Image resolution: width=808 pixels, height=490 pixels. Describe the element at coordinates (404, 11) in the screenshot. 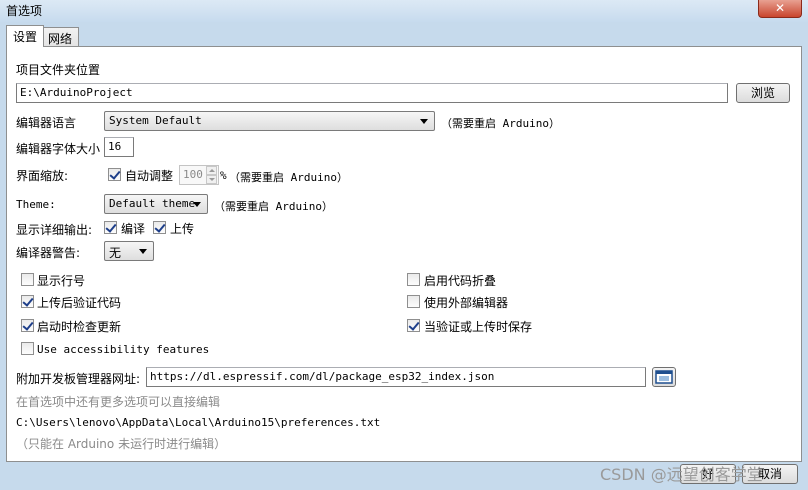

I see `title-bar: 首选项 ✕` at that location.